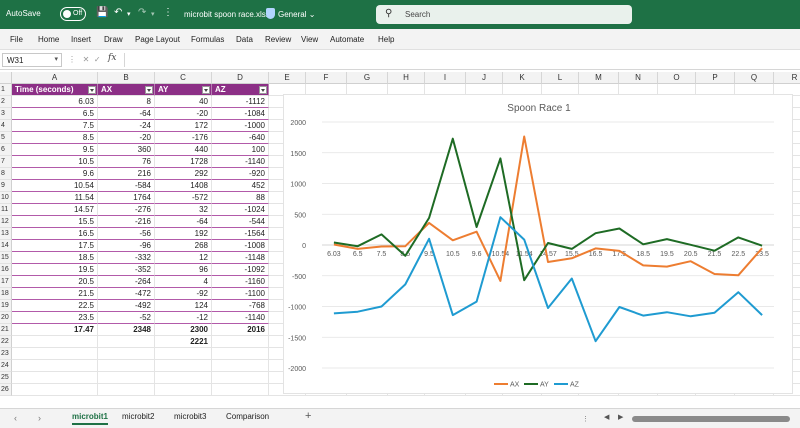 The width and height of the screenshot is (800, 428). I want to click on column-header-c: C, so click(183, 78).